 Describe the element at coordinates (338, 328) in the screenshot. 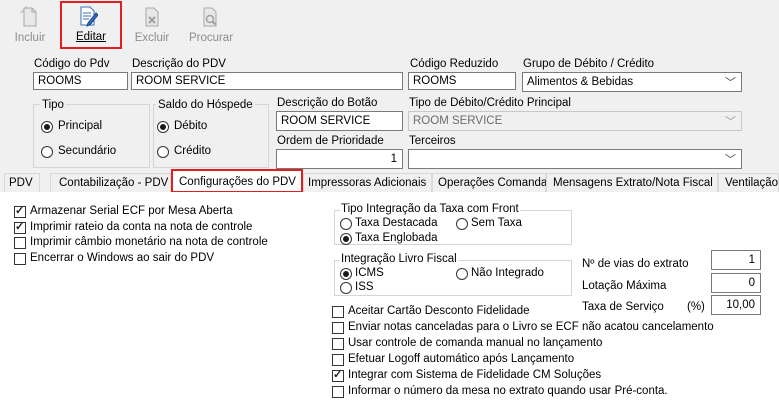

I see `enviar-notas-checkbox` at that location.